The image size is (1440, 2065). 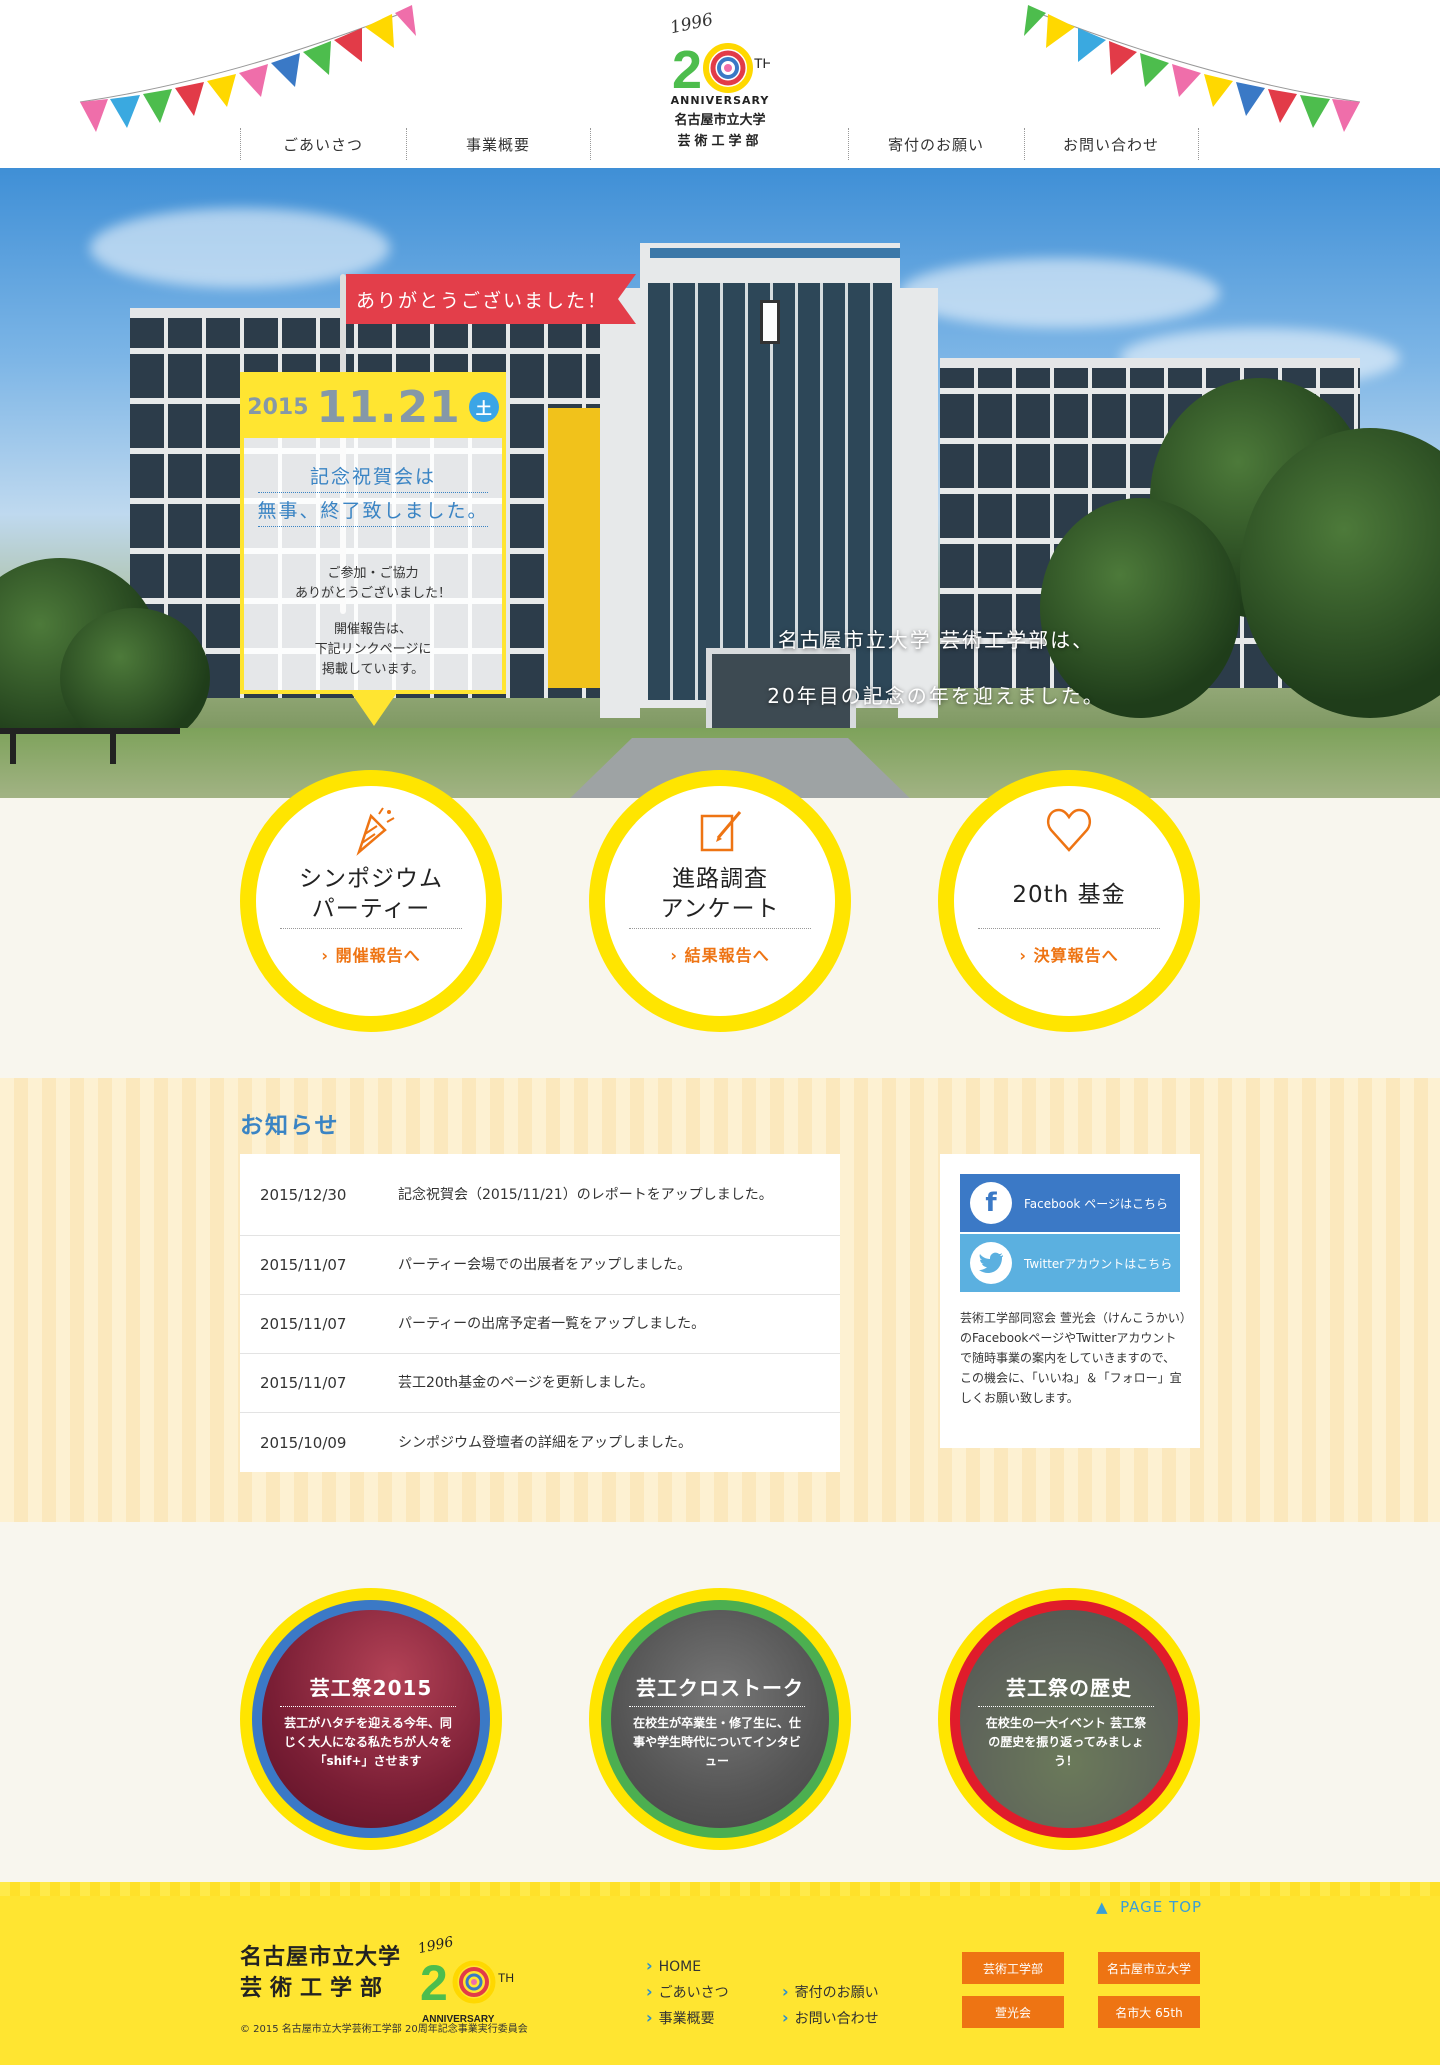 What do you see at coordinates (720, 1719) in the screenshot?
I see `feature-crosstalk: 芸工クロストーク 在校生が卒業生・修了生に、仕事や学生時代についてインタビュー` at bounding box center [720, 1719].